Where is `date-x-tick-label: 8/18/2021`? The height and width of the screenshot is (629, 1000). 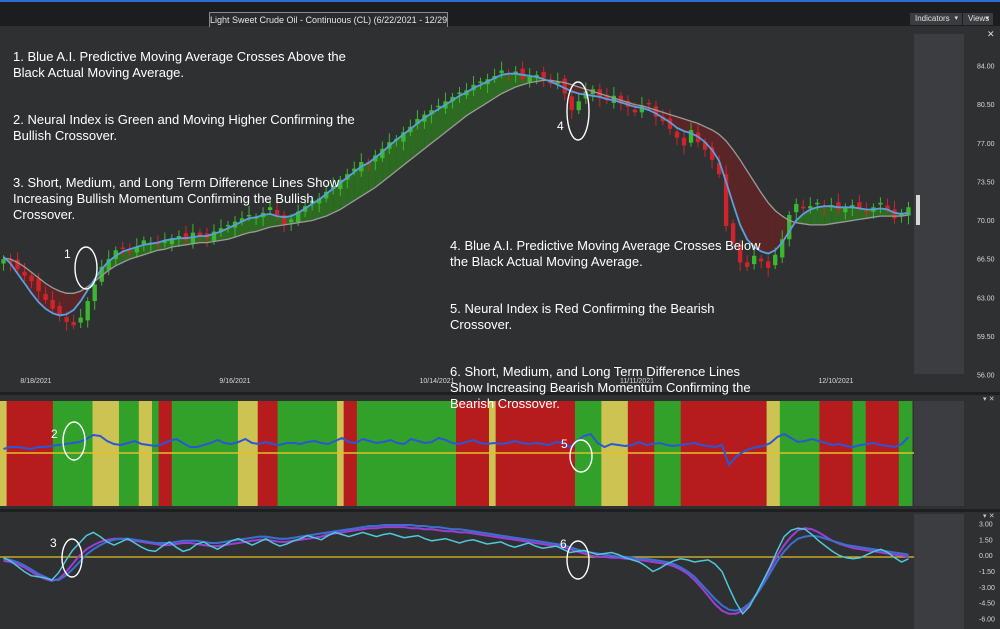
date-x-tick-label: 8/18/2021 is located at coordinates (35, 381).